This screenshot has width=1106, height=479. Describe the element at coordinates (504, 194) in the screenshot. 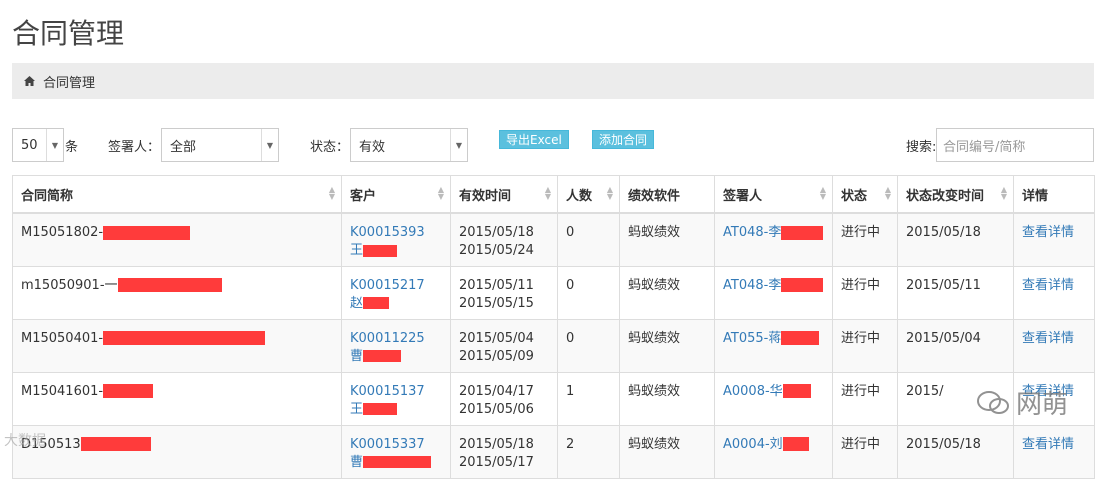

I see `header-valid-time: 有效时间 ▲ ▼` at that location.